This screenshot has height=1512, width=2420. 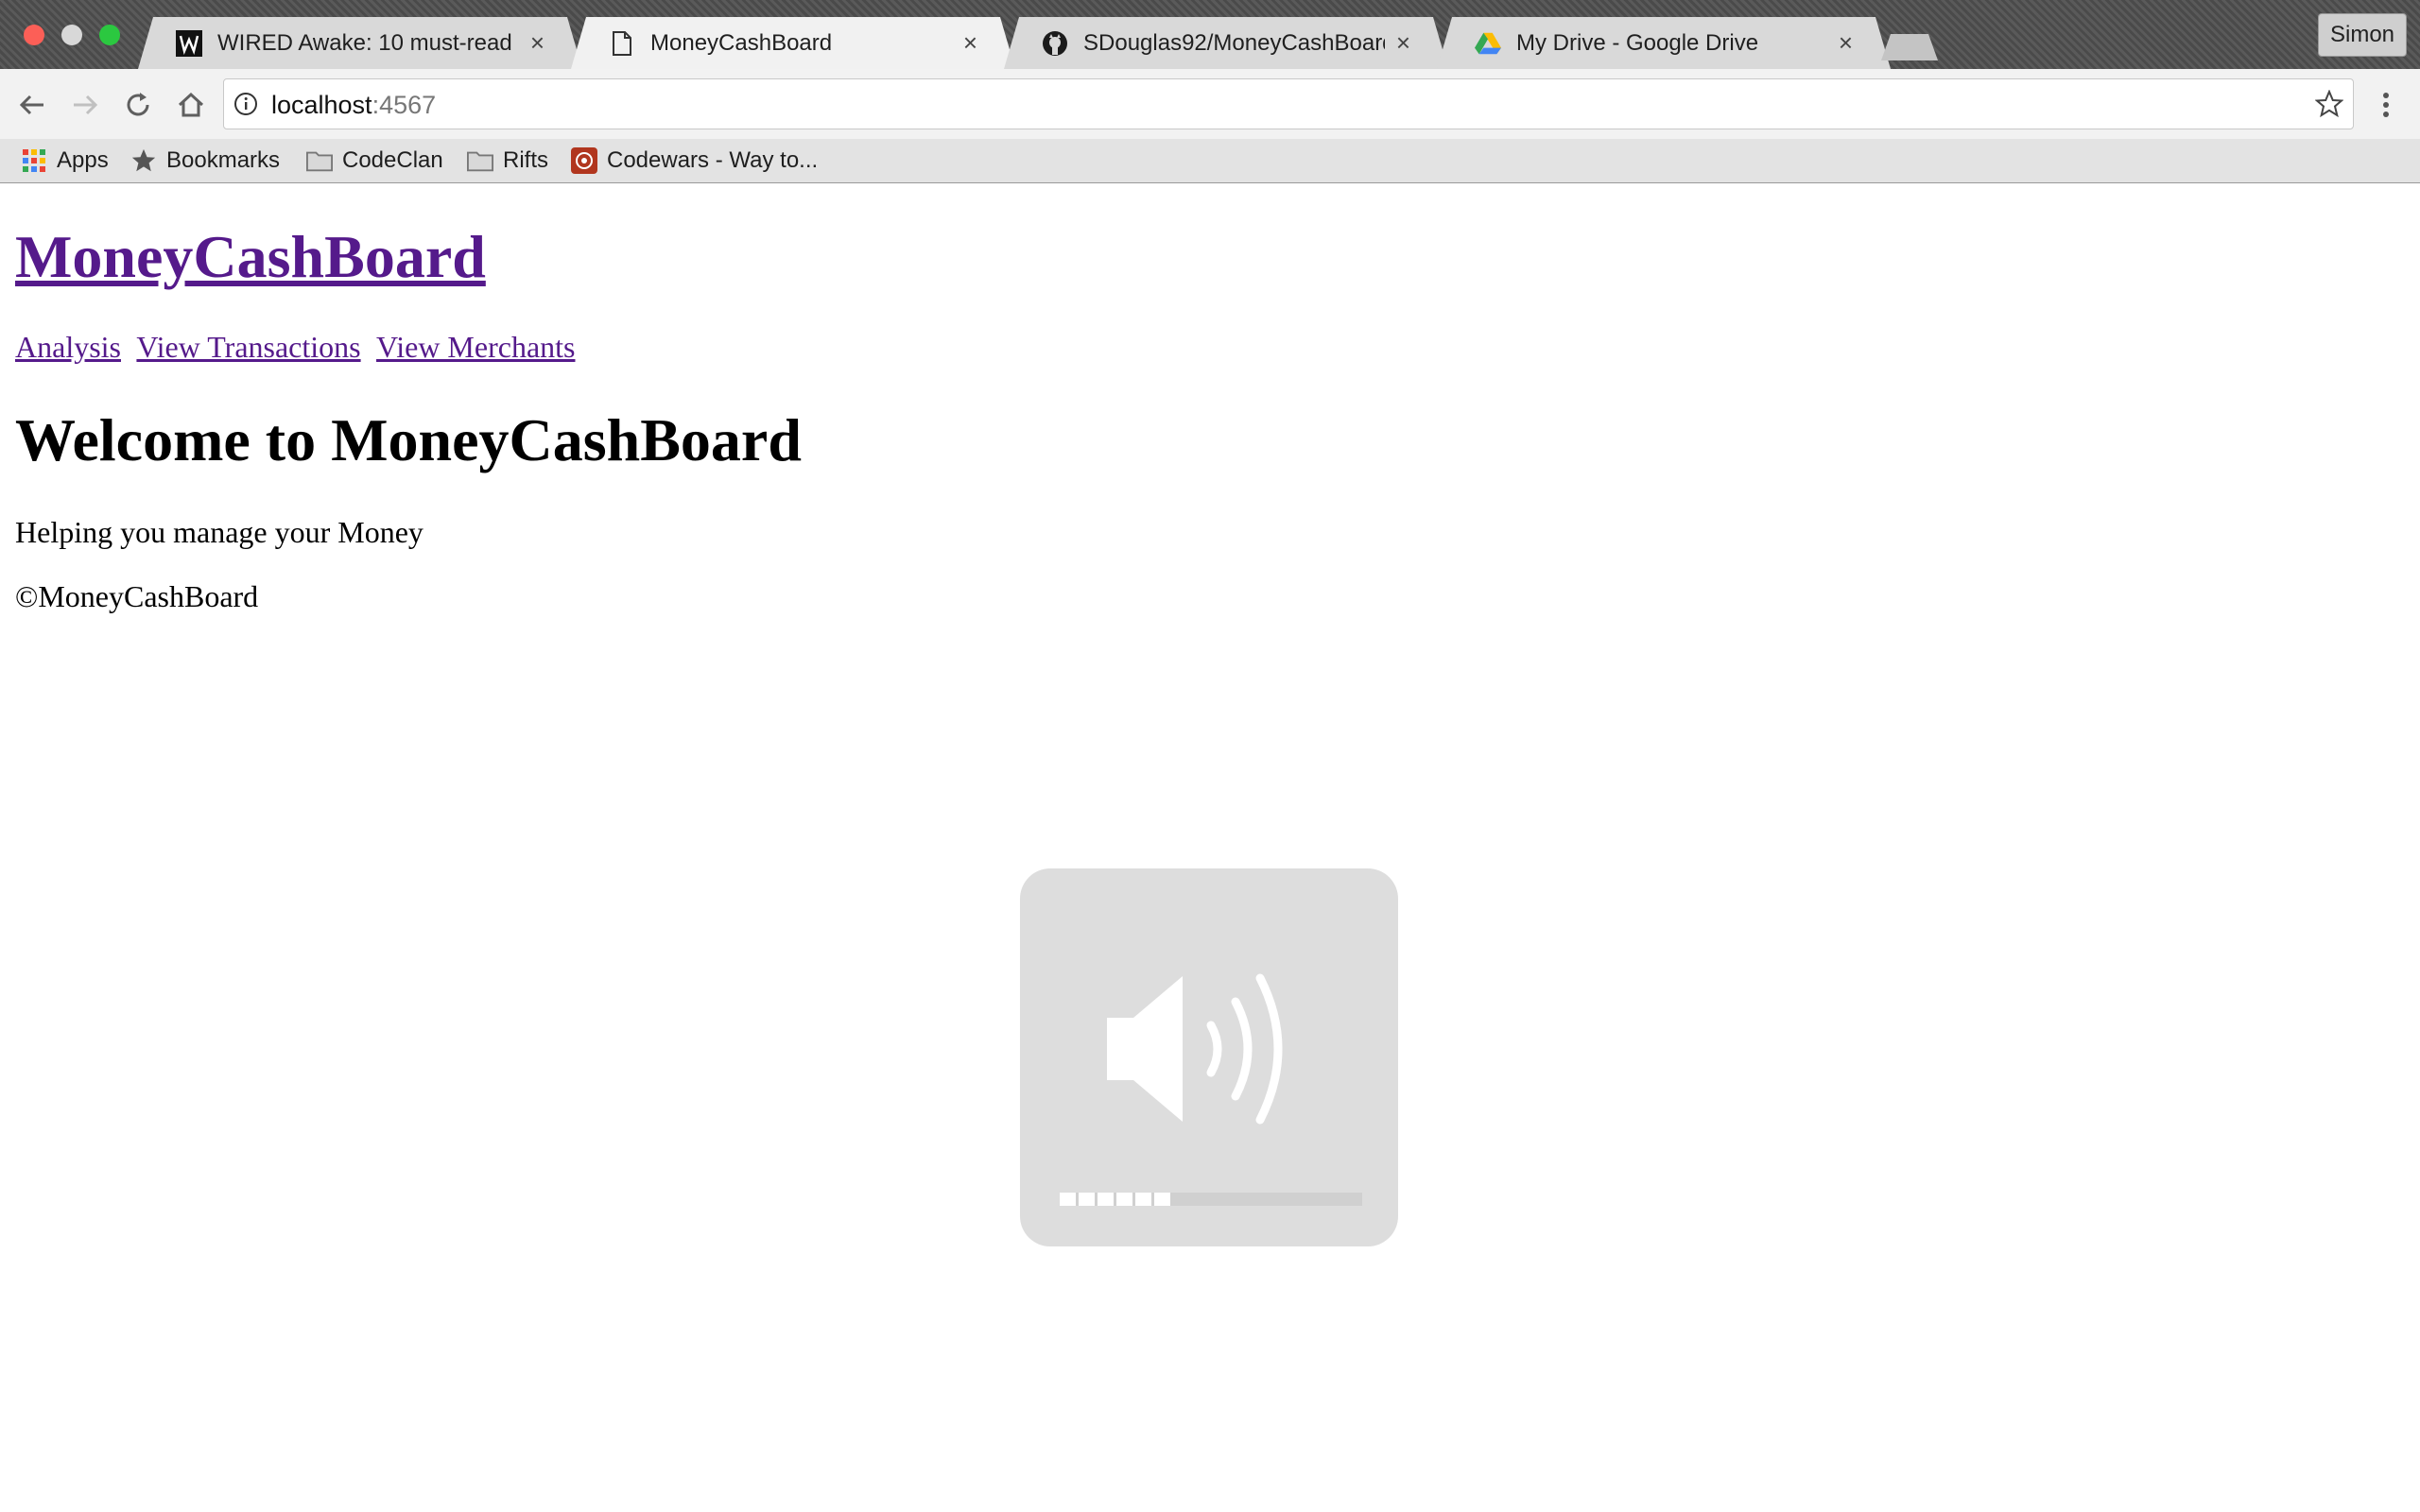 I want to click on profile-button: Simon, so click(x=2362, y=35).